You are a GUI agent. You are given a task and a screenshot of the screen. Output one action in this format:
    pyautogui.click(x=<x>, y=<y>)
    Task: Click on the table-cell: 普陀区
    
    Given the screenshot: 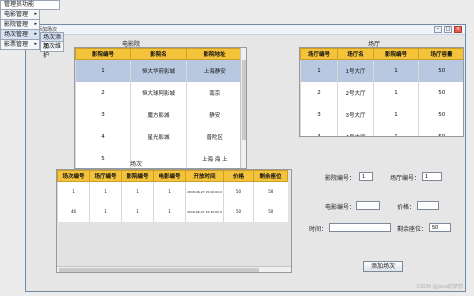 What is the action you would take?
    pyautogui.click(x=214, y=136)
    